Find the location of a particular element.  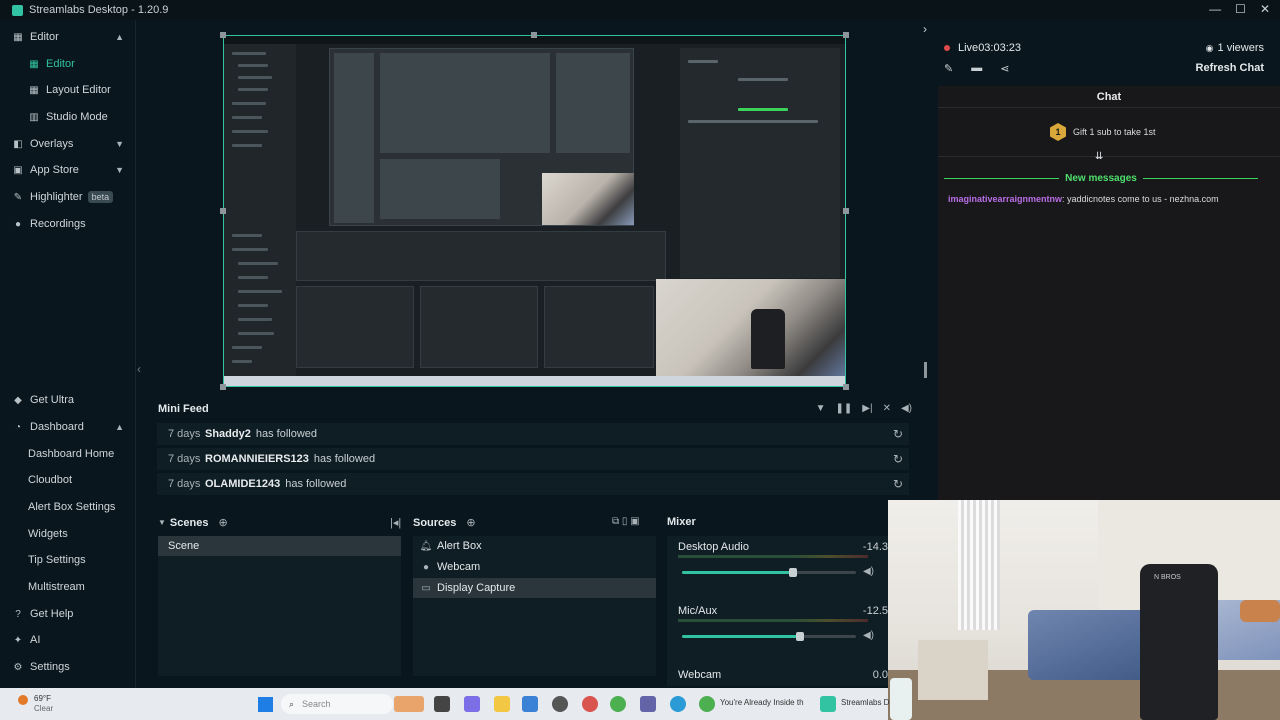

volume-icon: ◀) is located at coordinates (906, 408).